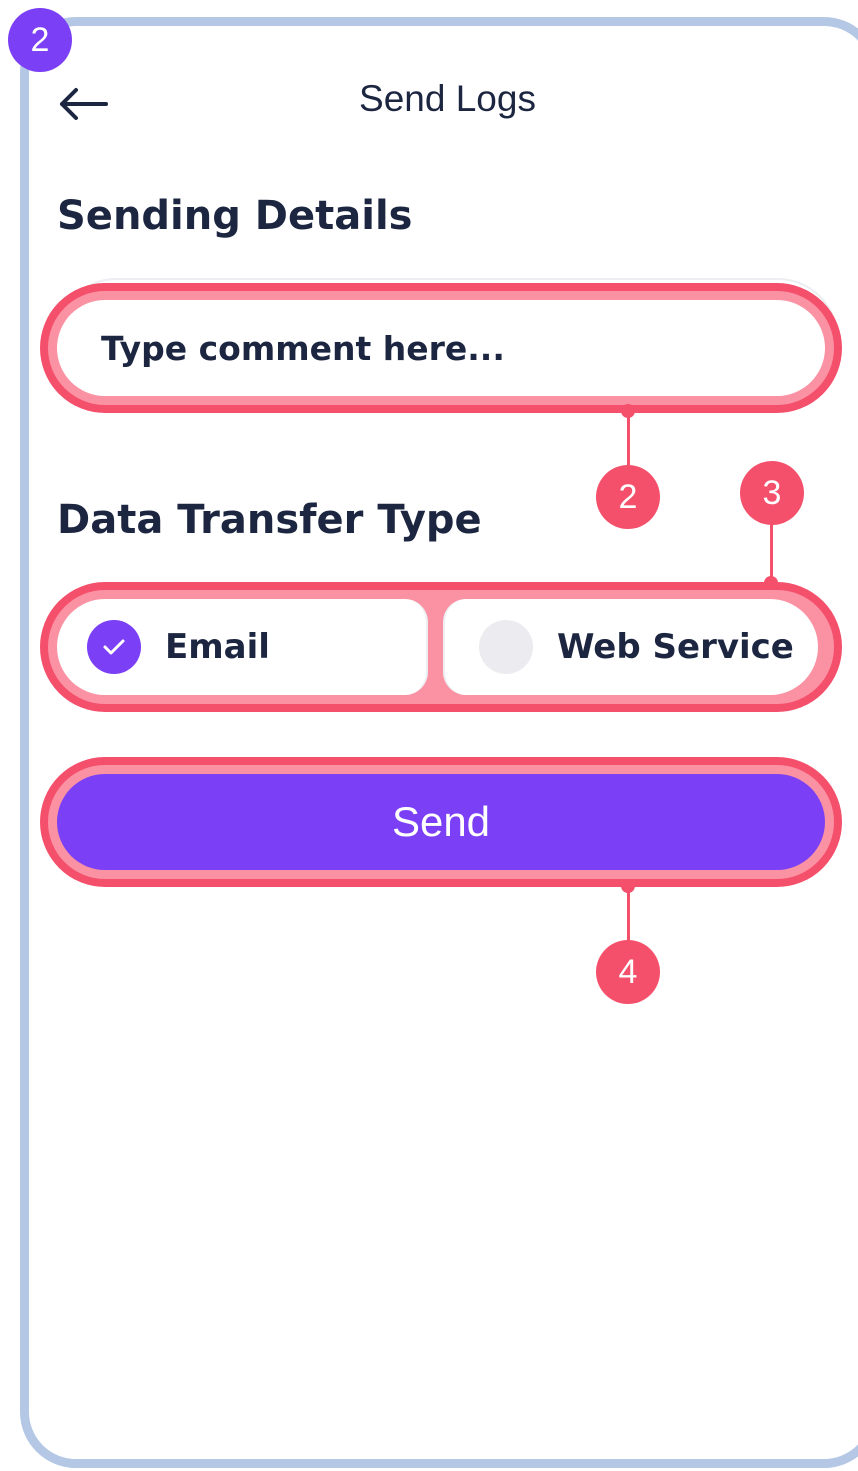 Image resolution: width=858 pixels, height=1471 pixels. I want to click on option-web-service: Web Service, so click(630, 647).